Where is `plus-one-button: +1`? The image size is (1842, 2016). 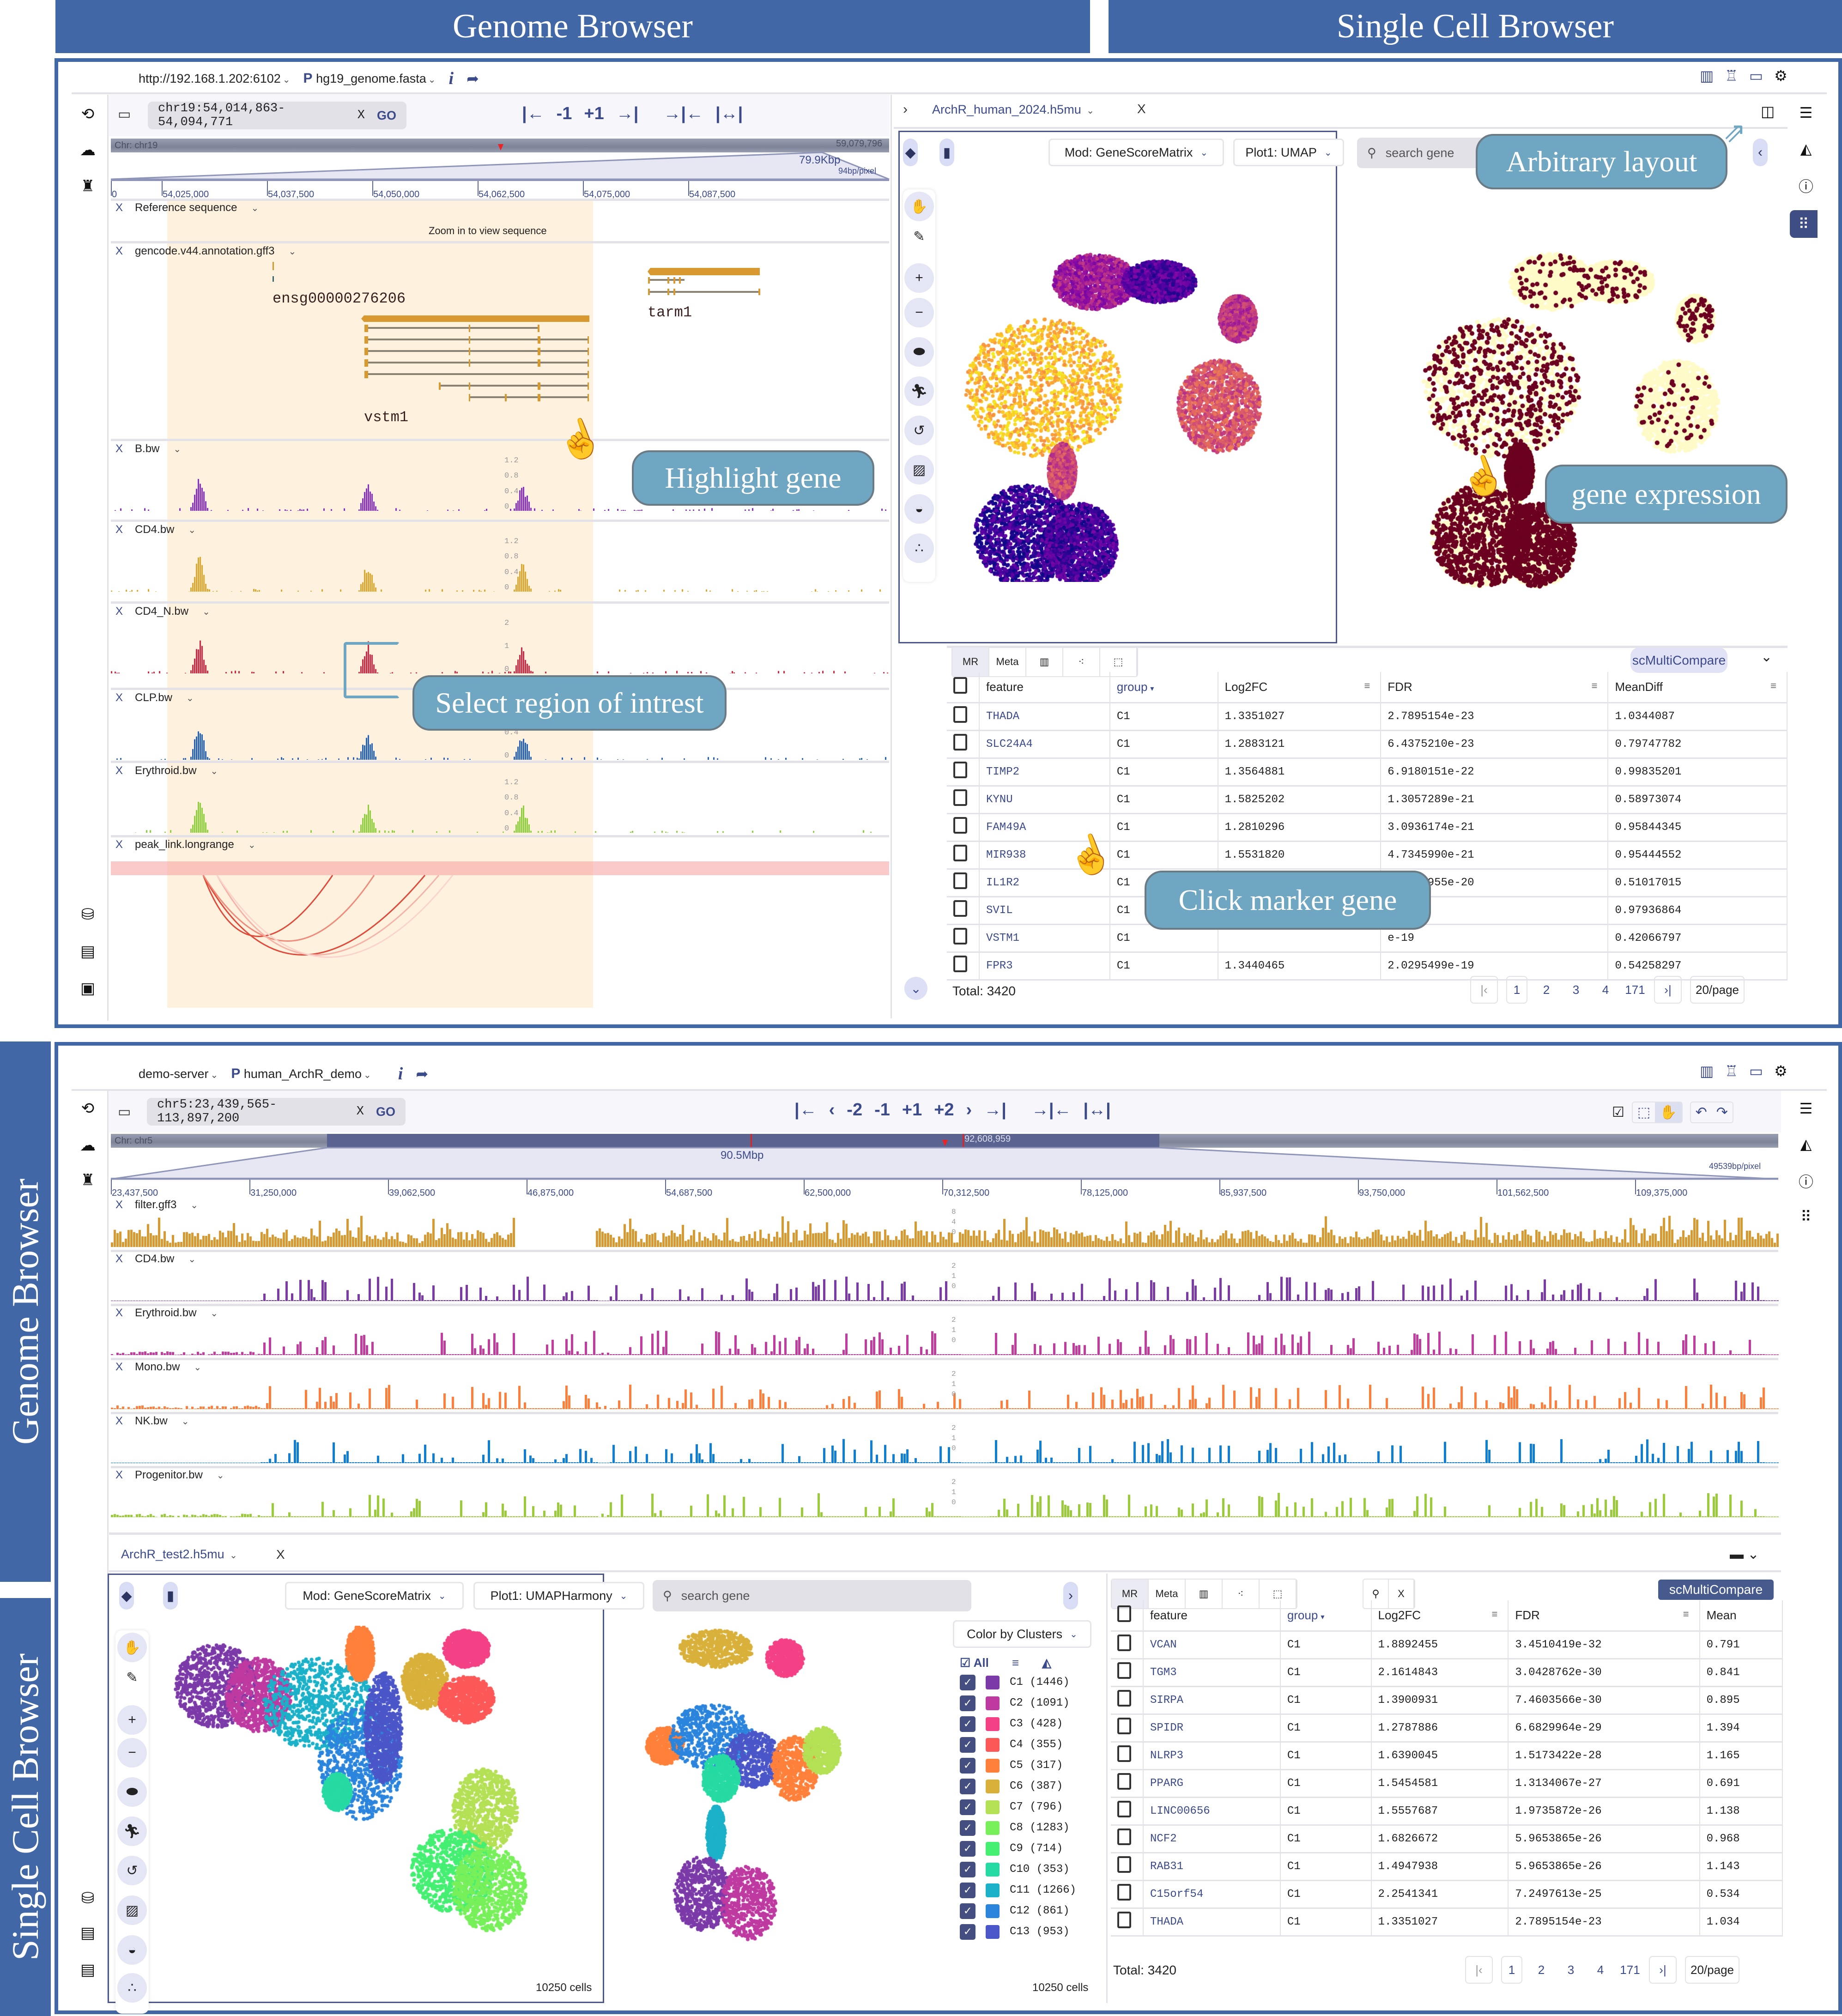 plus-one-button: +1 is located at coordinates (912, 1110).